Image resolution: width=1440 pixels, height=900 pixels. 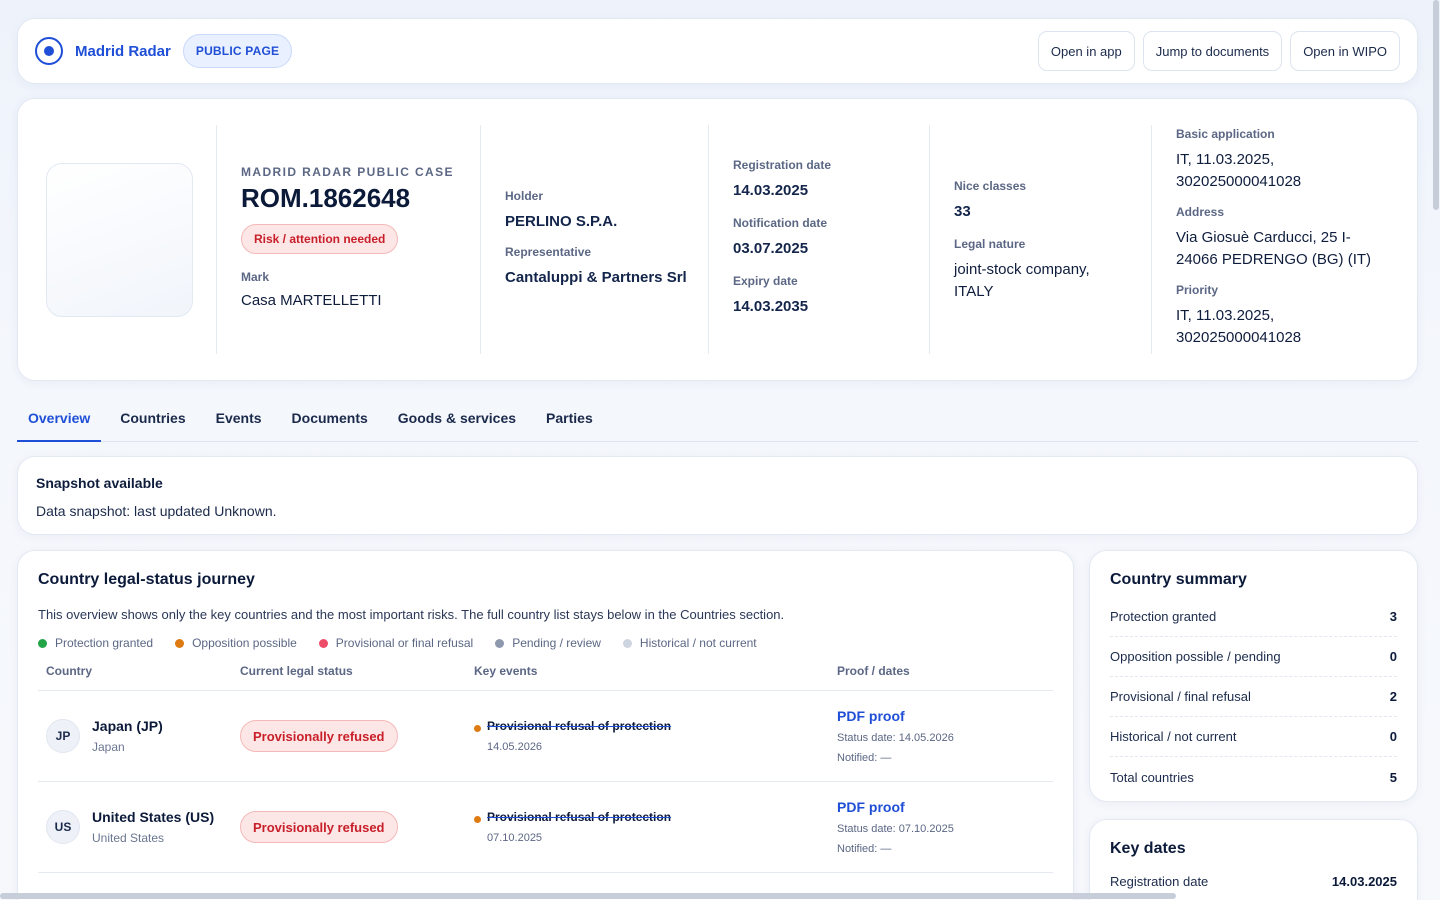 What do you see at coordinates (689, 643) in the screenshot?
I see `legend-item: Historical / not current` at bounding box center [689, 643].